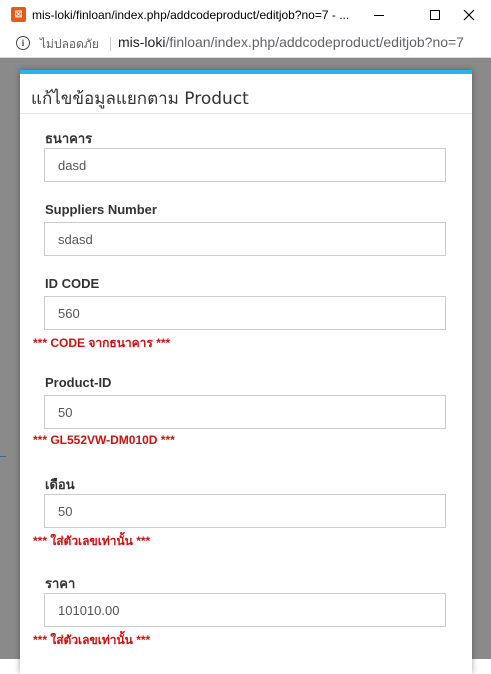  What do you see at coordinates (245, 239) in the screenshot?
I see `suppliers-number-input` at bounding box center [245, 239].